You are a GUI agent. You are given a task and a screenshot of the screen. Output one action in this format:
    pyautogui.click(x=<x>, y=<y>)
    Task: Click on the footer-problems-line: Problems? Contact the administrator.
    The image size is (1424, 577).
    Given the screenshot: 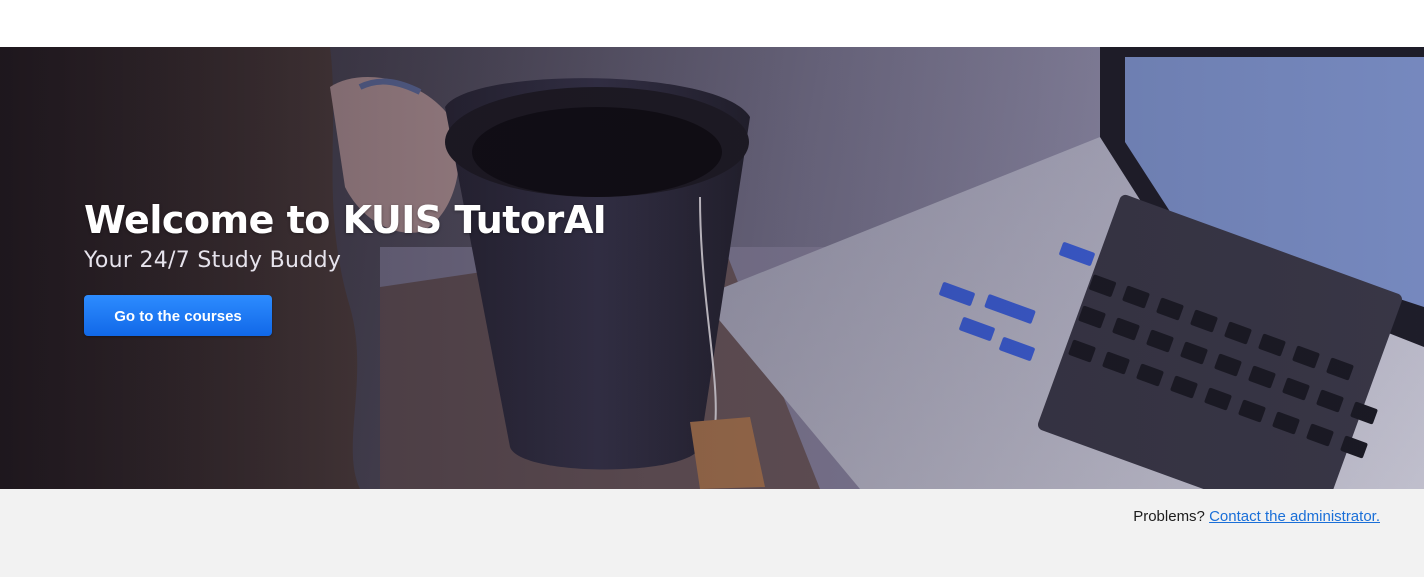 What is the action you would take?
    pyautogui.click(x=1256, y=516)
    